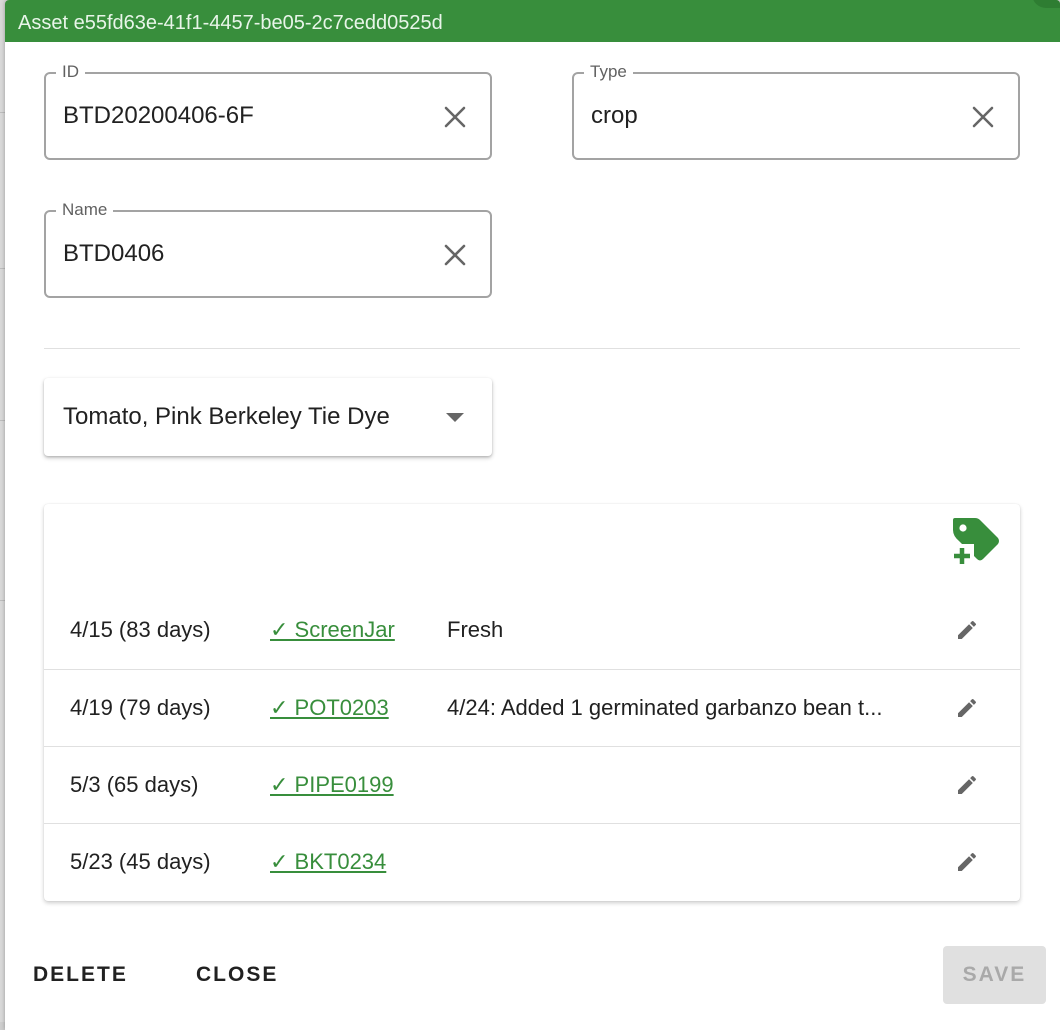 The width and height of the screenshot is (1060, 1030). Describe the element at coordinates (70, 72) in the screenshot. I see `id-field-label: ID` at that location.